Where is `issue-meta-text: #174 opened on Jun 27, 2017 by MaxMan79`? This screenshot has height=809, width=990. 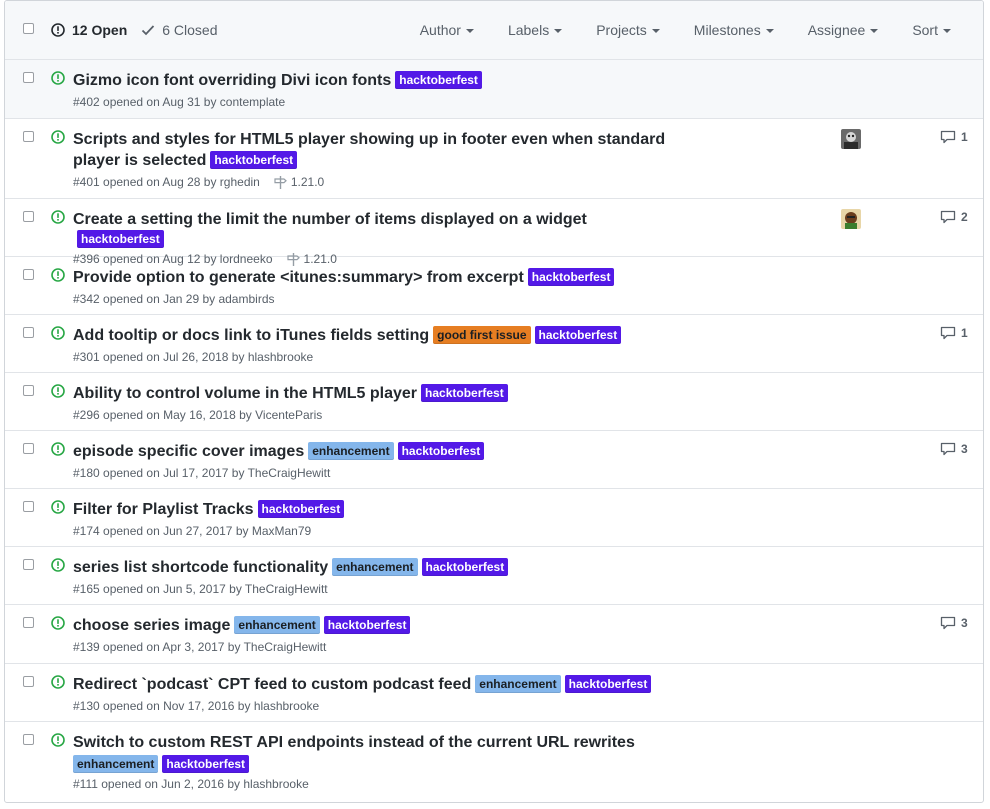
issue-meta-text: #174 opened on Jun 27, 2017 by MaxMan79 is located at coordinates (192, 531).